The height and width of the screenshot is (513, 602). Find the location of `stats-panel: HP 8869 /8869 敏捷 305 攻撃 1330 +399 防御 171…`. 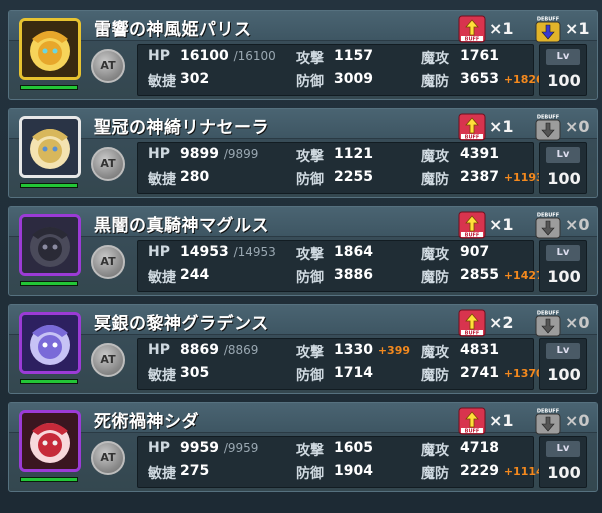

stats-panel: HP 8869 /8869 敏捷 305 攻撃 1330 +399 防御 171… is located at coordinates (340, 364).